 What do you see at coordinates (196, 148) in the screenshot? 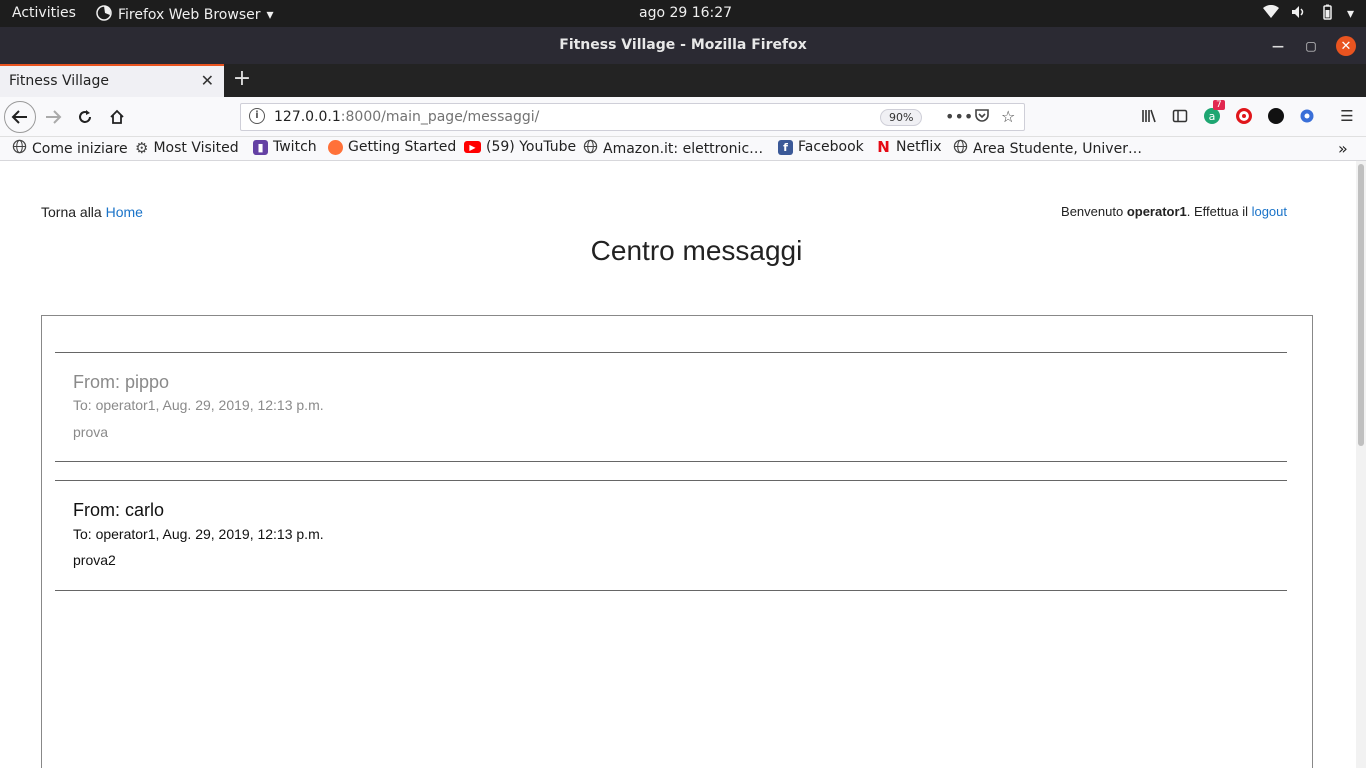
I see `bookmark-label: Most Visited` at bounding box center [196, 148].